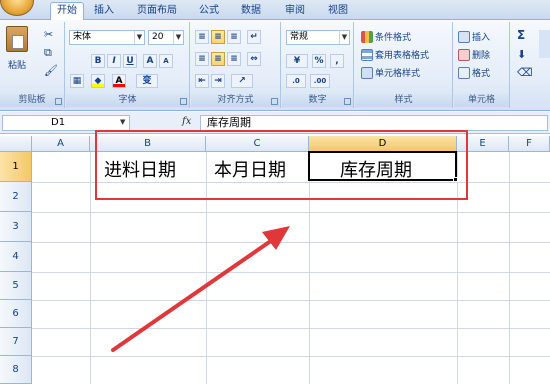 This screenshot has height=384, width=550. What do you see at coordinates (367, 36) in the screenshot?
I see `conditional-format-icon` at bounding box center [367, 36].